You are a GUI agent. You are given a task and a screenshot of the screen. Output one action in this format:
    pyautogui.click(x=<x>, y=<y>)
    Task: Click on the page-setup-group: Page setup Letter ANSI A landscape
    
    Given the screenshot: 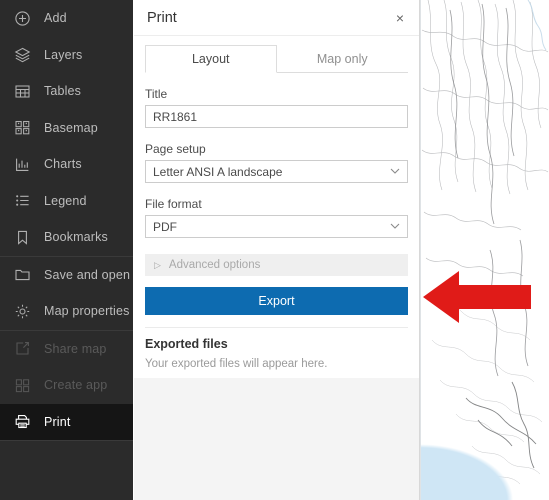 What is the action you would take?
    pyautogui.click(x=276, y=162)
    